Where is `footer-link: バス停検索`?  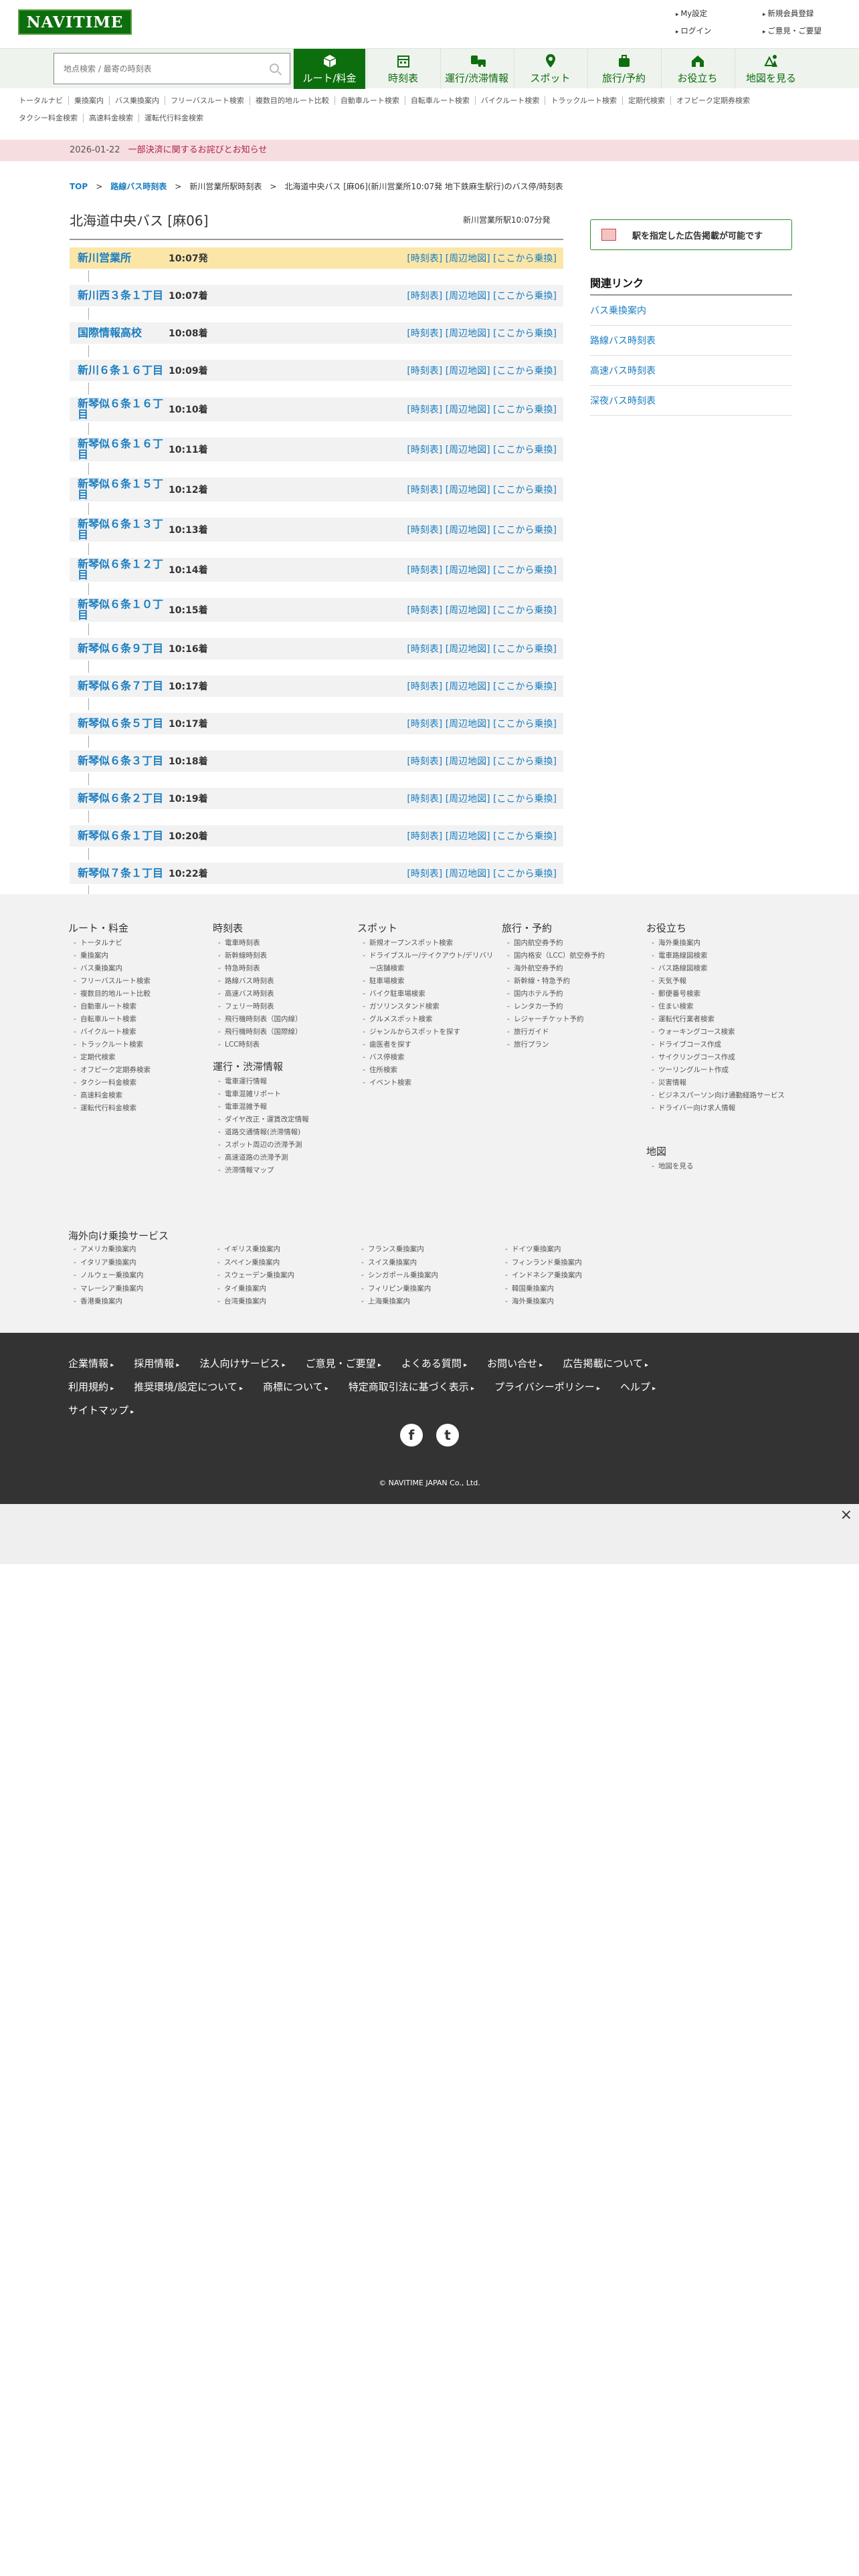 footer-link: バス停検索 is located at coordinates (427, 1057).